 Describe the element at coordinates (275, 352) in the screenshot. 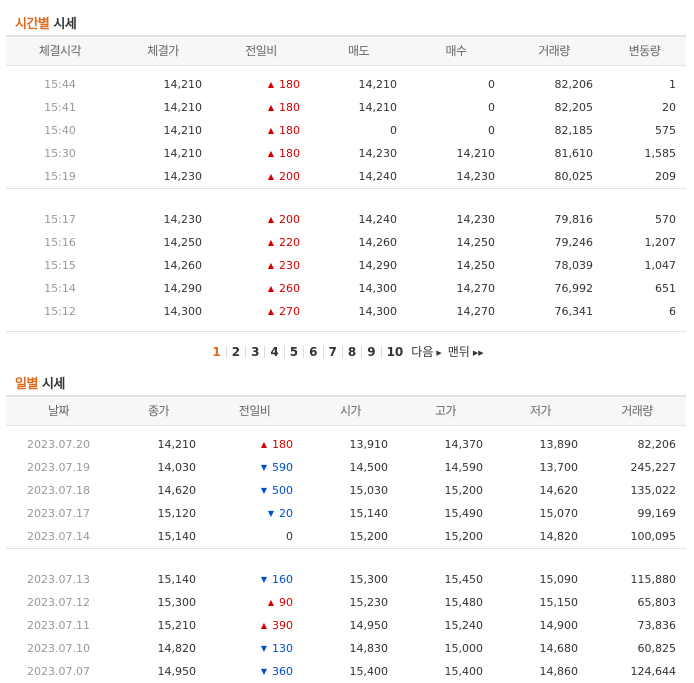

I see `page-link-4: 4` at that location.